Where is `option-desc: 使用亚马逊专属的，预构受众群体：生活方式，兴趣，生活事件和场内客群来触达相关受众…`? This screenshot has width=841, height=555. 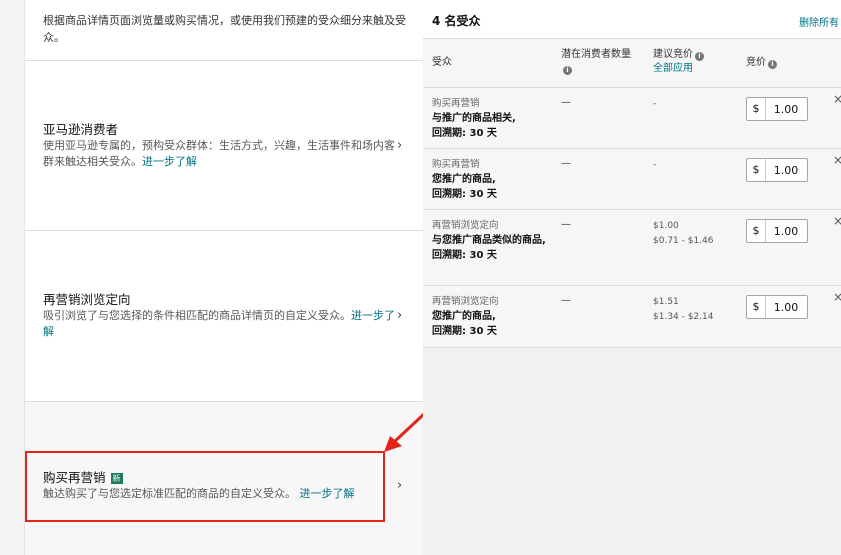 option-desc: 使用亚马逊专属的，预构受众群体：生活方式，兴趣，生活事件和场内客群来触达相关受众… is located at coordinates (219, 153).